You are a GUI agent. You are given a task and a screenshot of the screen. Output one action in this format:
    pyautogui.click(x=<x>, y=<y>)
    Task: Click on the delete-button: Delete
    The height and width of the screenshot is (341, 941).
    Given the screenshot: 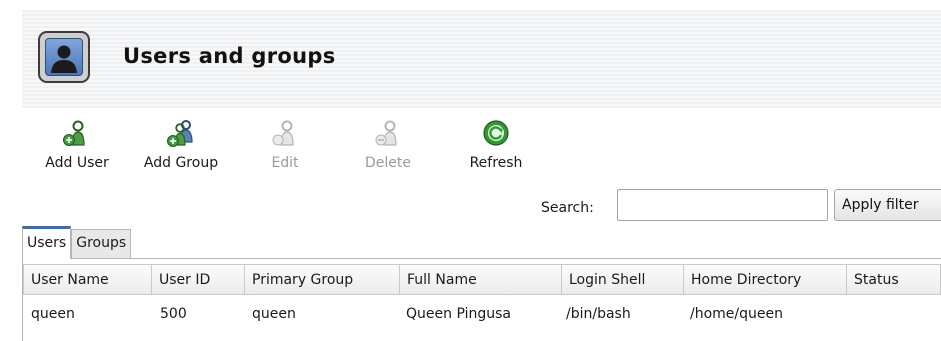 What is the action you would take?
    pyautogui.click(x=388, y=144)
    